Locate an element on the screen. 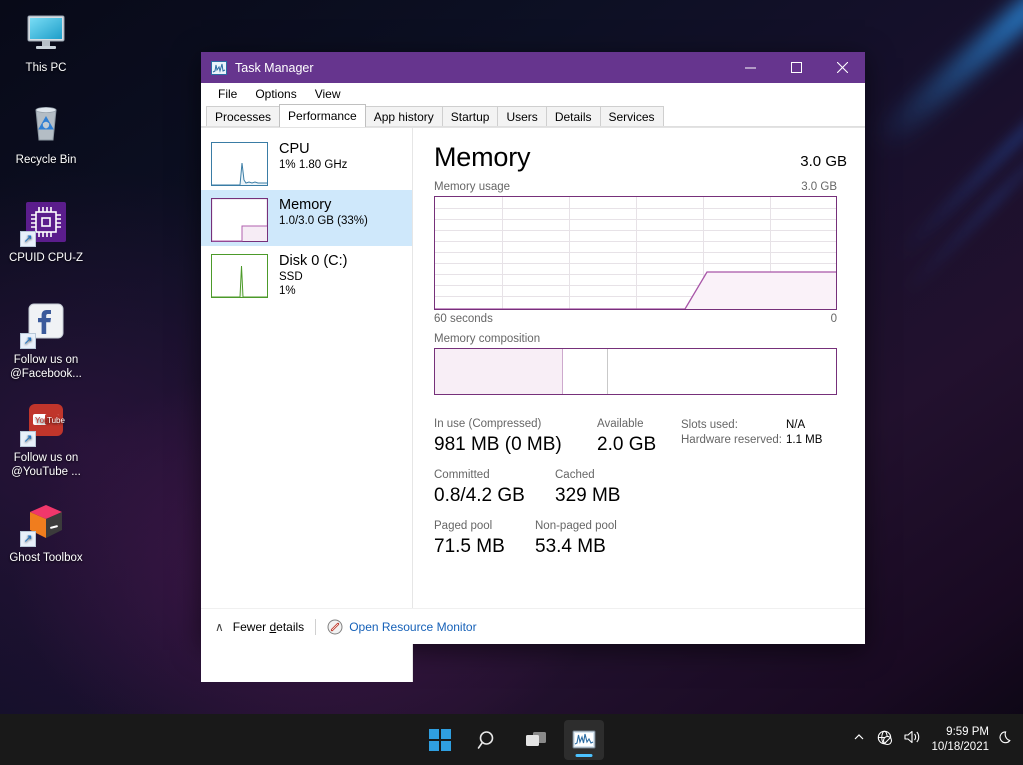  active-app-indicator is located at coordinates (583, 755).